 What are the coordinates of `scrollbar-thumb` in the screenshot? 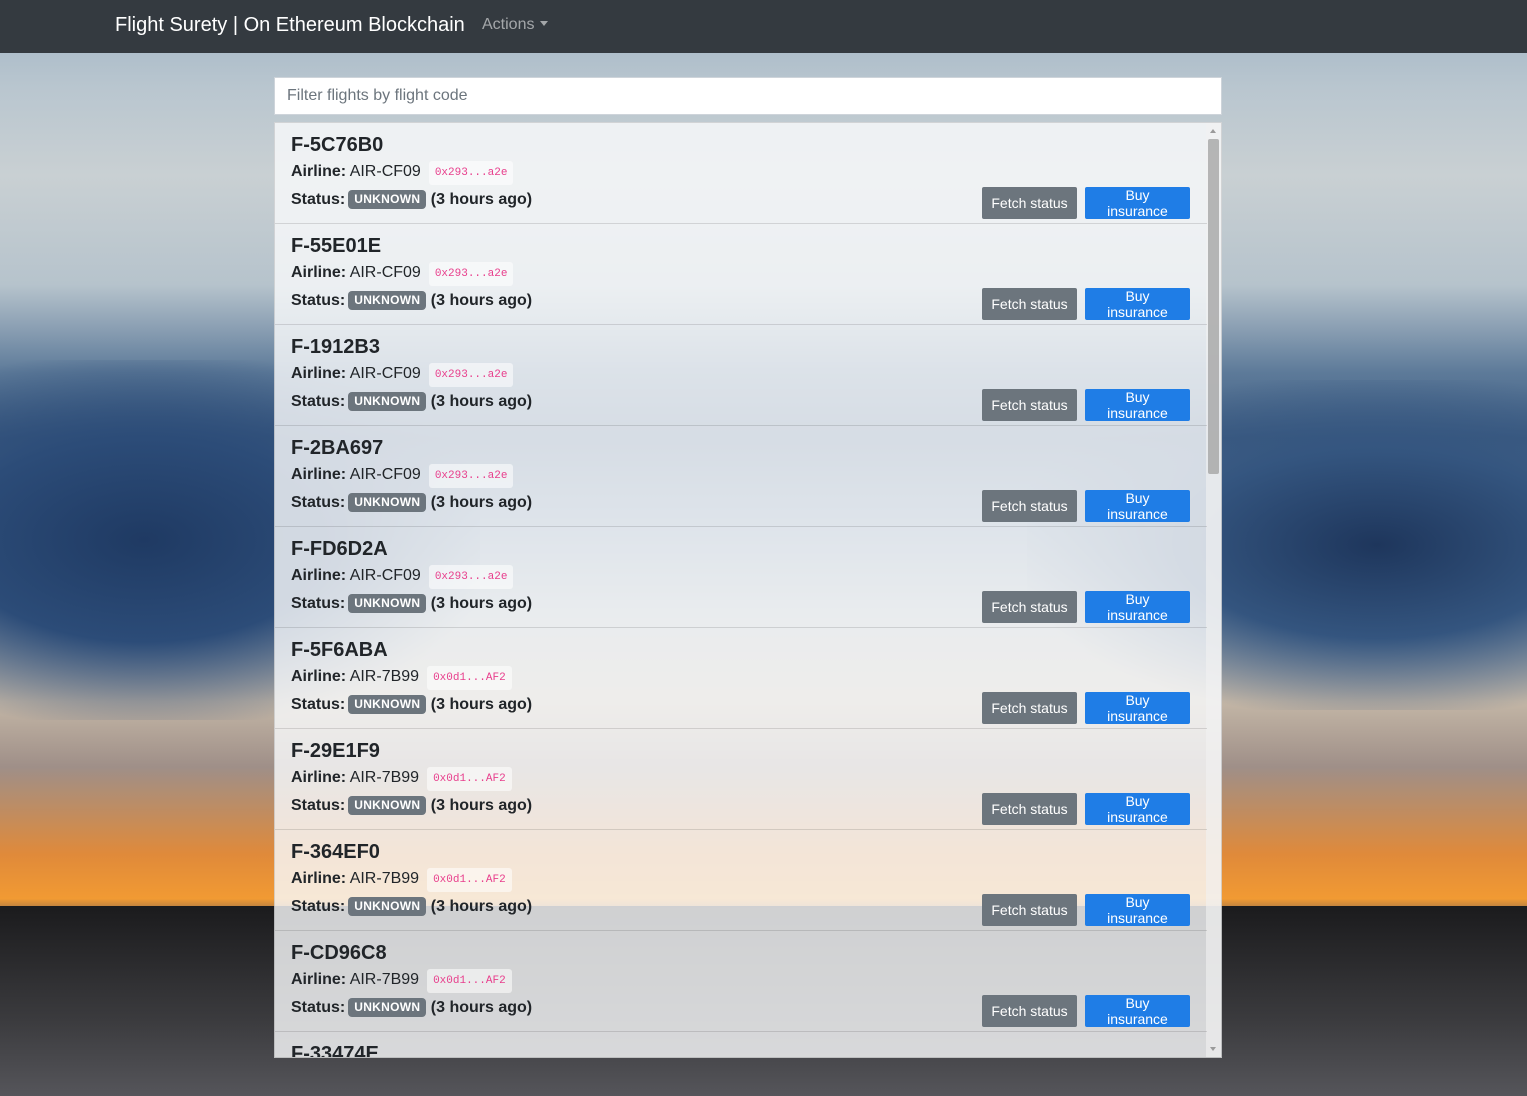 It's located at (1213, 306).